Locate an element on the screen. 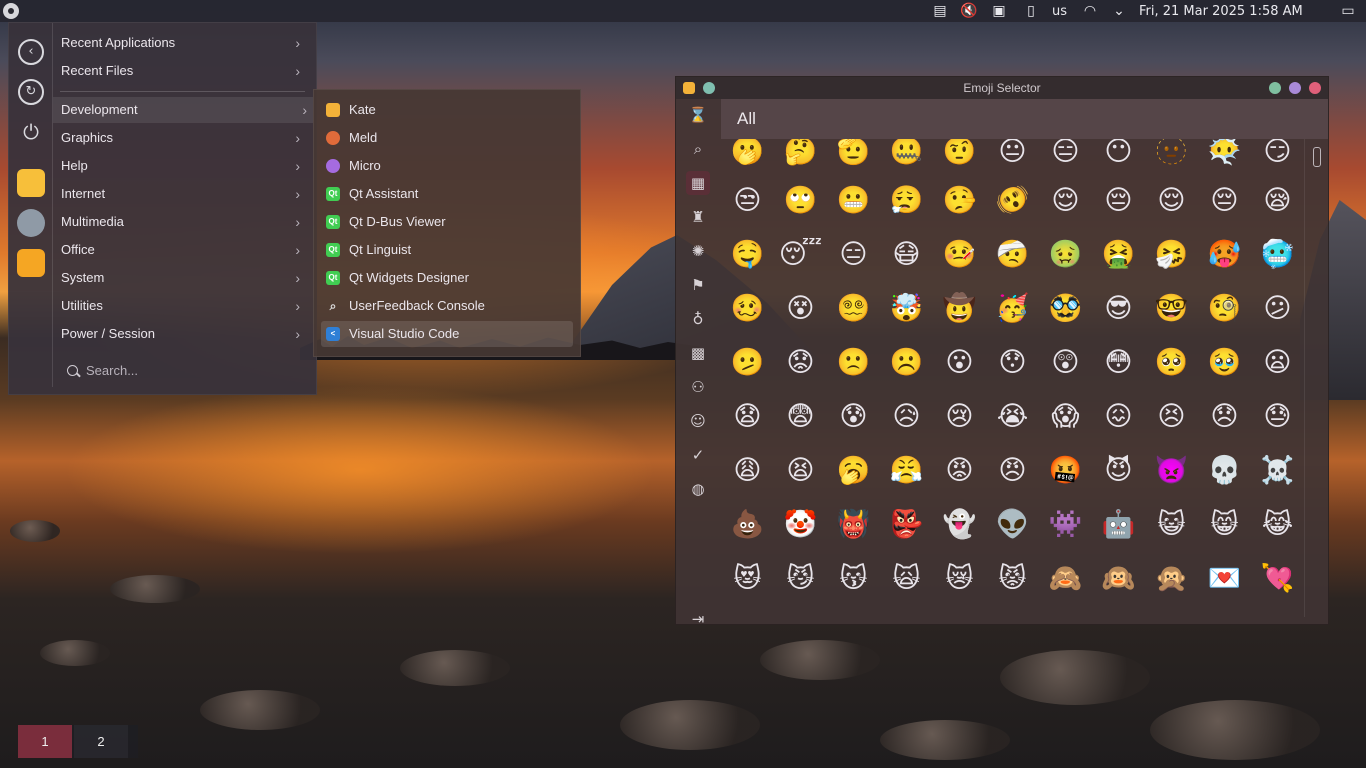 The image size is (1366, 768). display-icon: ▣ is located at coordinates (999, 11).